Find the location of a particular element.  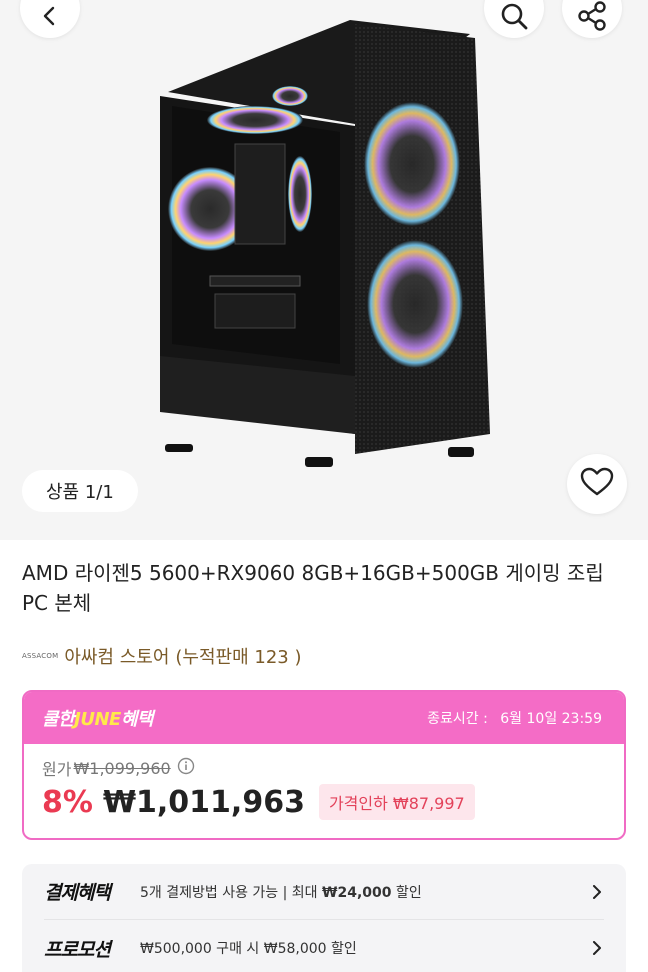

promotion-text: ₩500,000 구매 시 ₩58,000 할인 is located at coordinates (248, 949).